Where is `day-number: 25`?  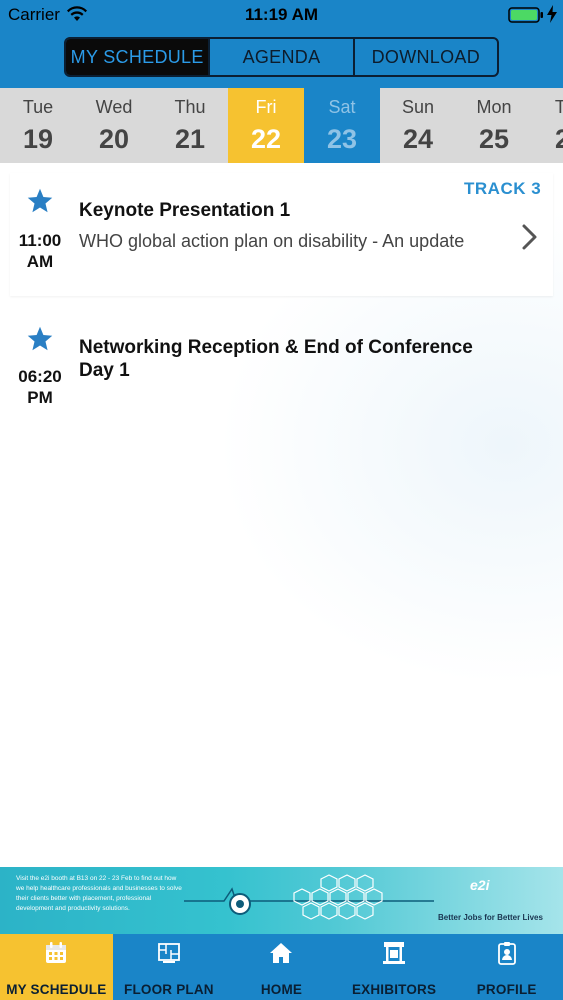
day-number: 25 is located at coordinates (494, 139).